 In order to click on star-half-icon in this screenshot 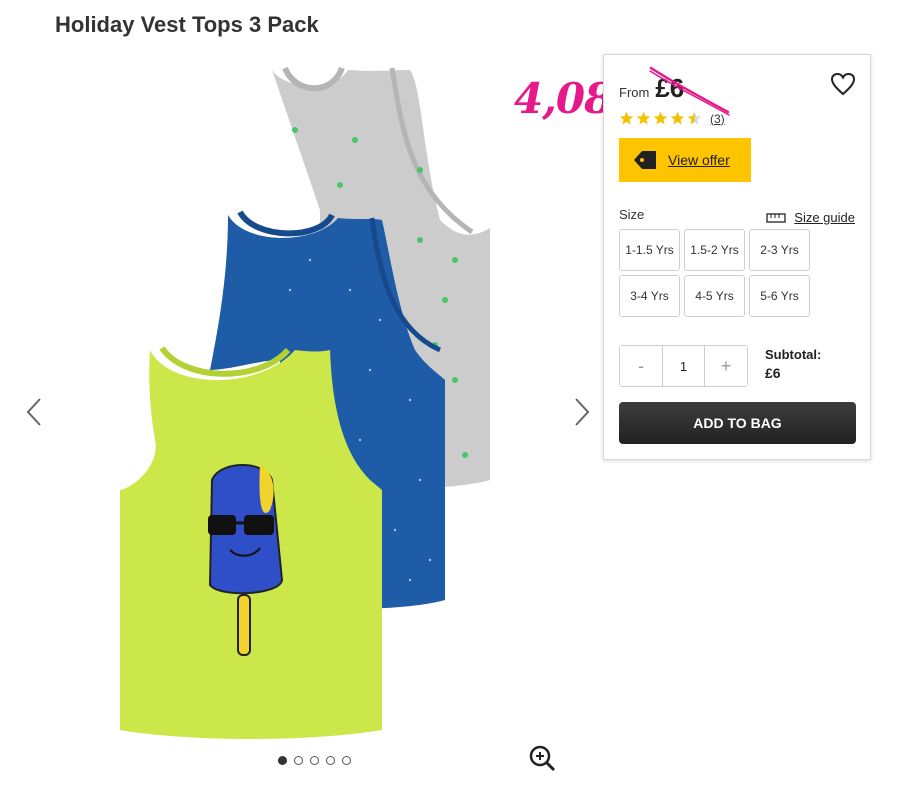, I will do `click(694, 118)`.